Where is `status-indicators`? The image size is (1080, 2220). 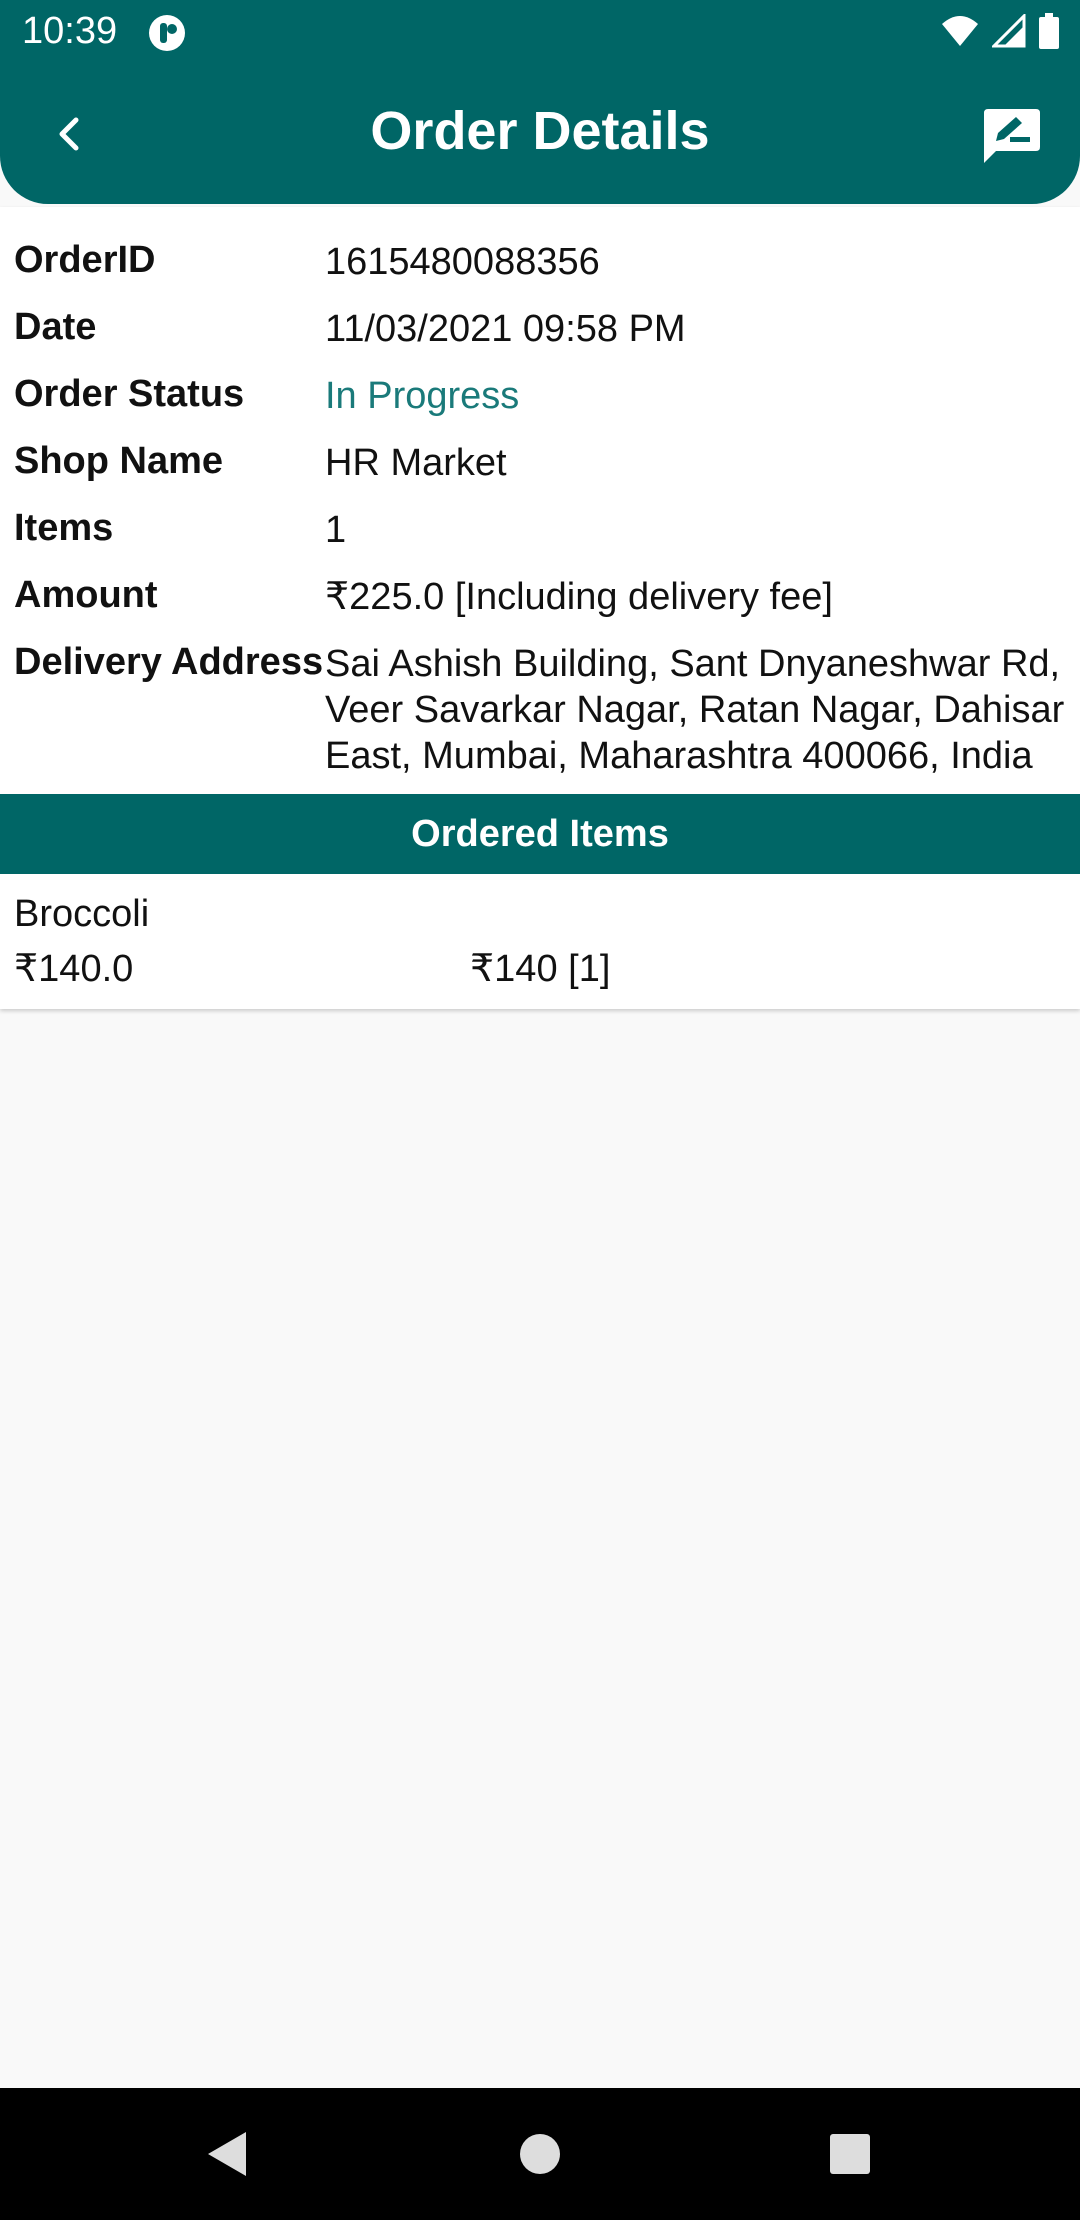 status-indicators is located at coordinates (1000, 32).